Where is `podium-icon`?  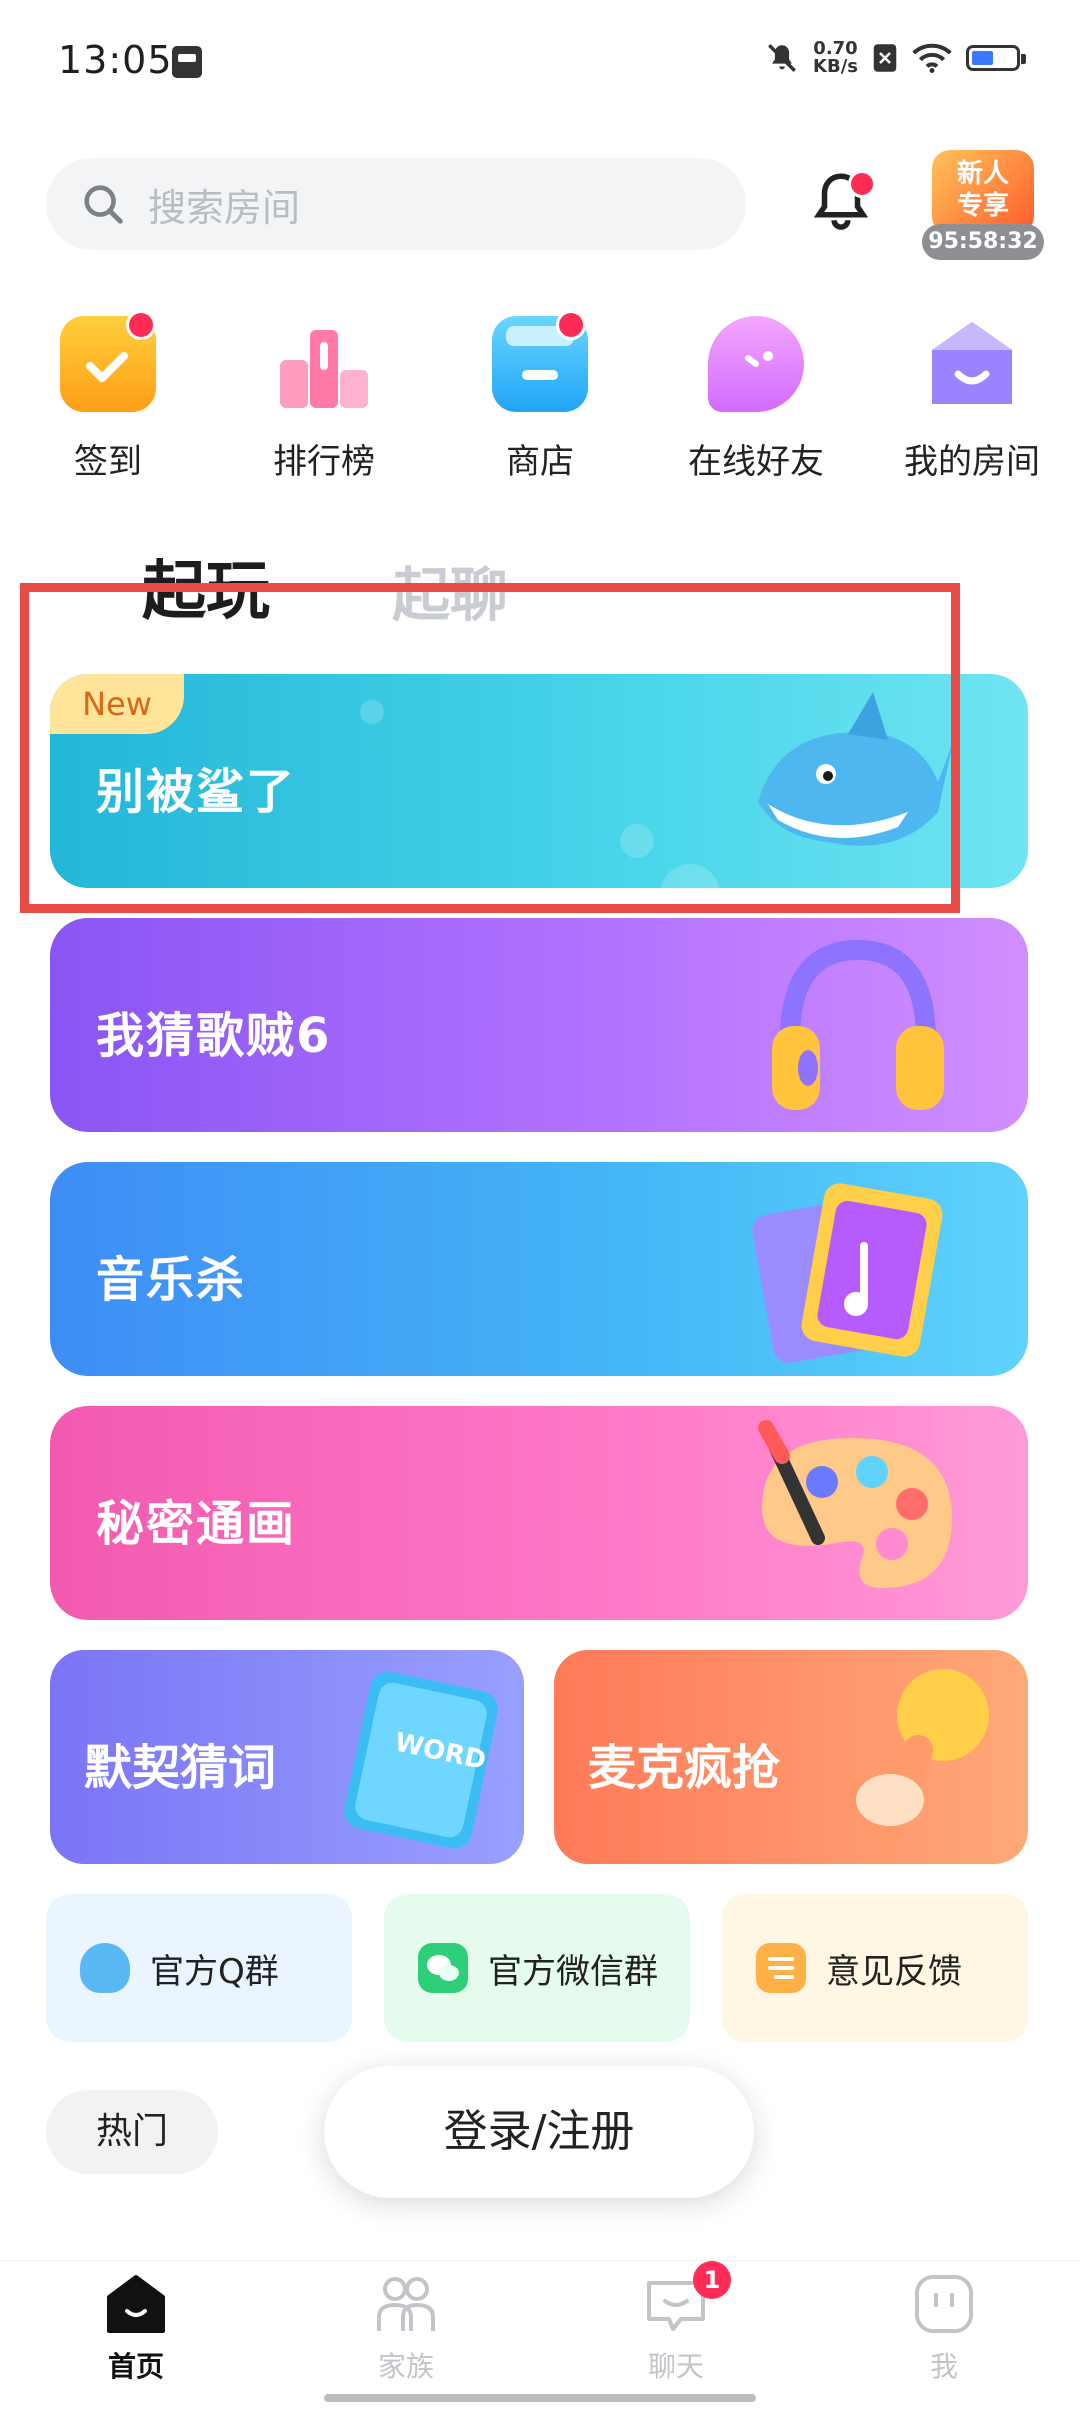 podium-icon is located at coordinates (324, 364).